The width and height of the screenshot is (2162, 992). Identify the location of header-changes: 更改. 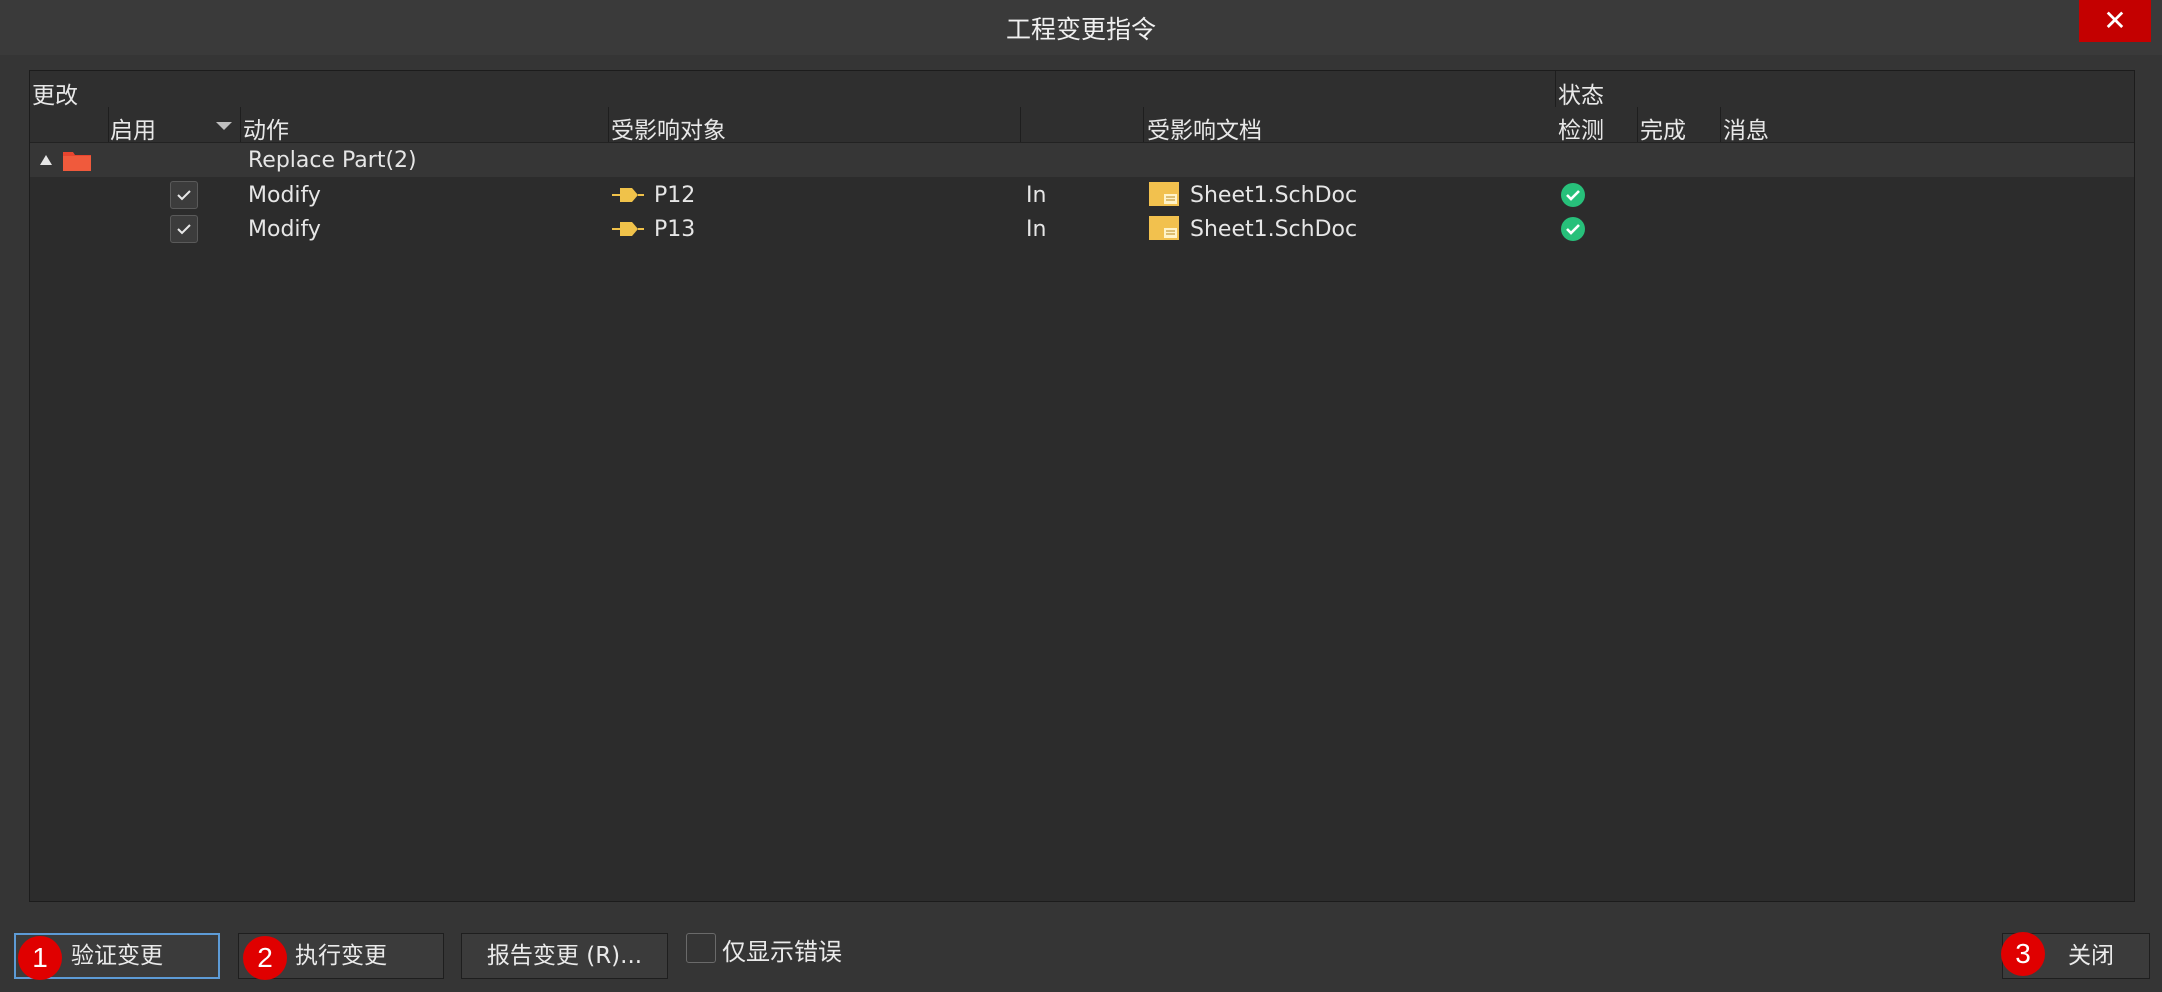
(55, 96).